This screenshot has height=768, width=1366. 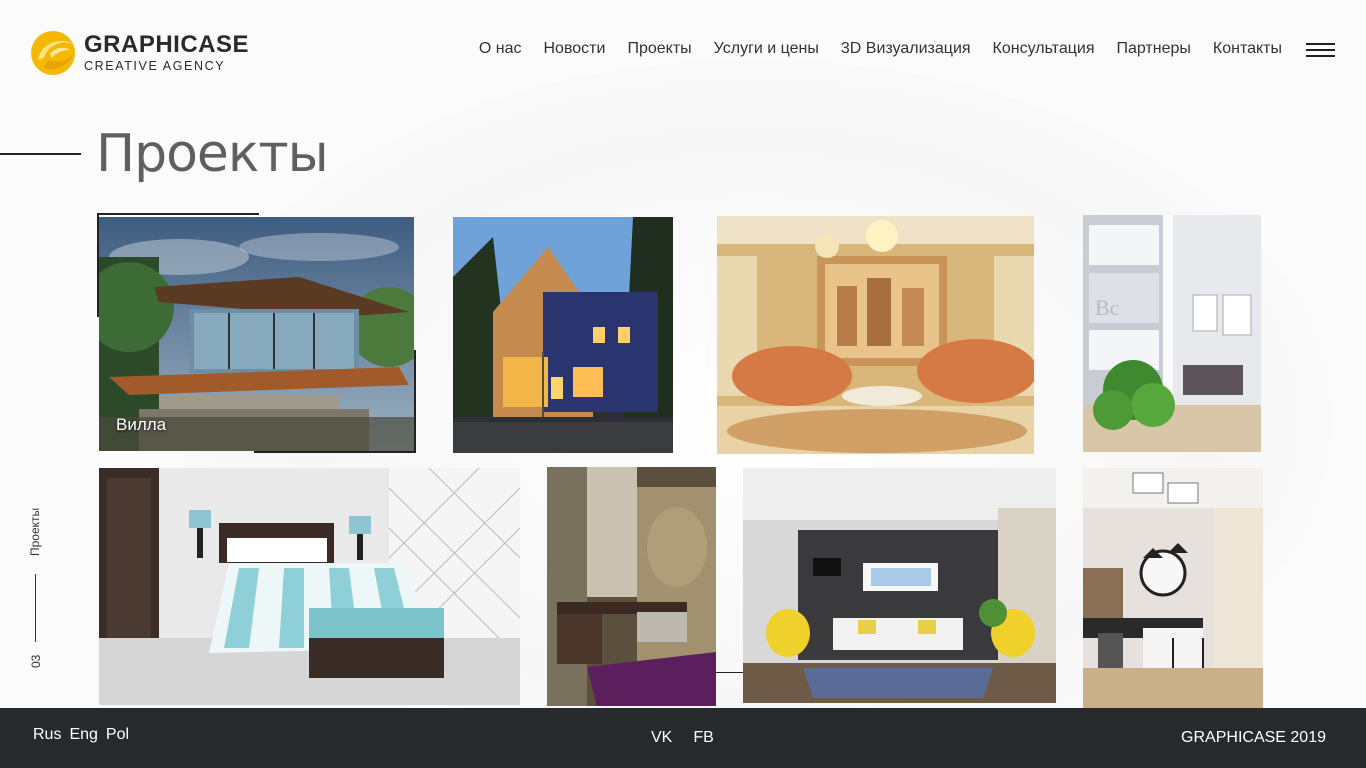 What do you see at coordinates (575, 49) in the screenshot?
I see `nav-item-news: Новости` at bounding box center [575, 49].